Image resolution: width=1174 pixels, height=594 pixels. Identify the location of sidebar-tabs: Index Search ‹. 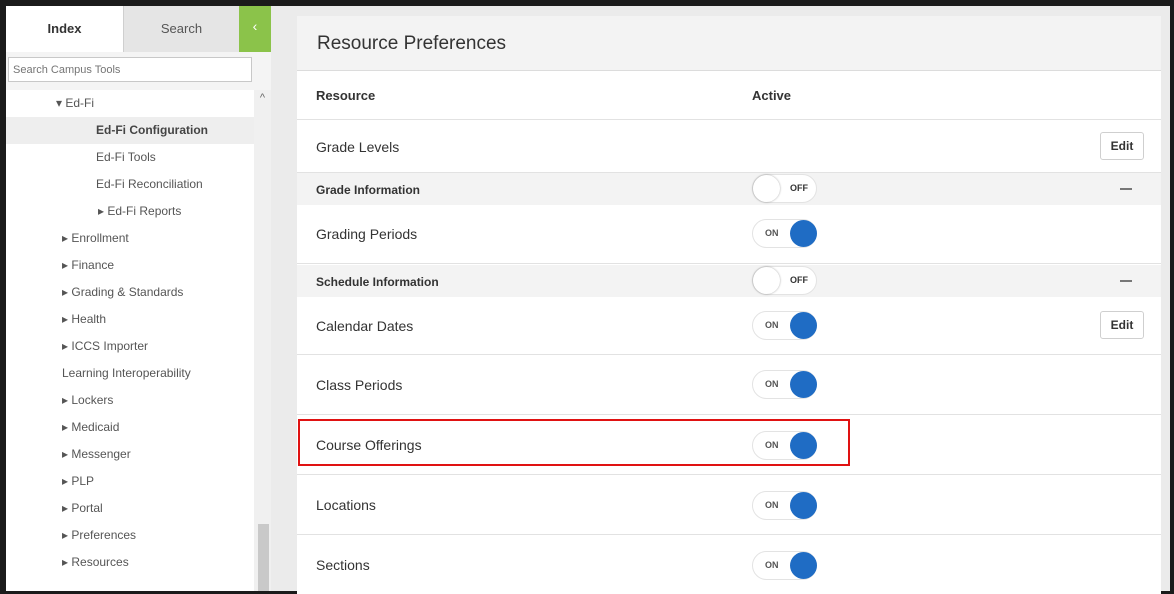
(138, 29).